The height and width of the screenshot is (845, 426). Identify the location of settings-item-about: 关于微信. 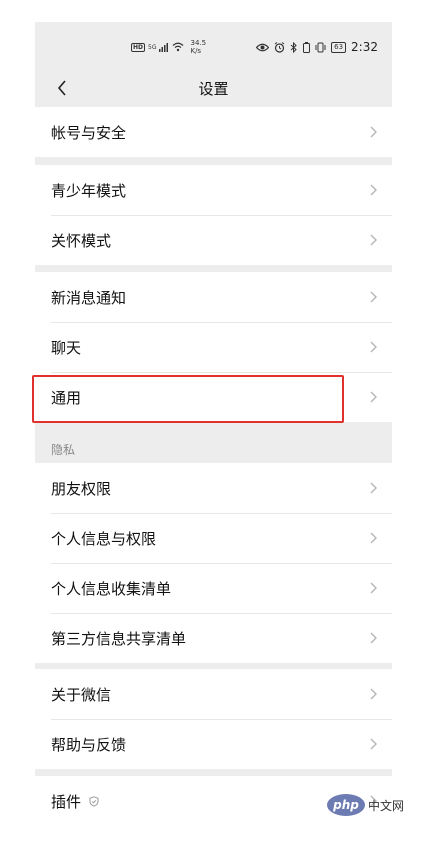
(213, 694).